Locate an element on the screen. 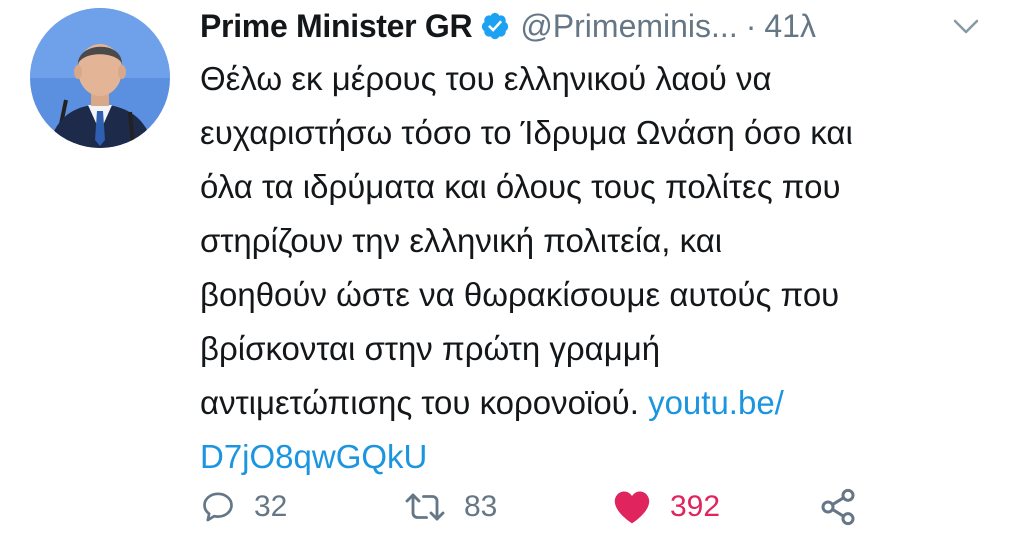 The width and height of the screenshot is (1020, 554). tweet-text-line: αντιμετώπισης του κορονοϊού. is located at coordinates (419, 402).